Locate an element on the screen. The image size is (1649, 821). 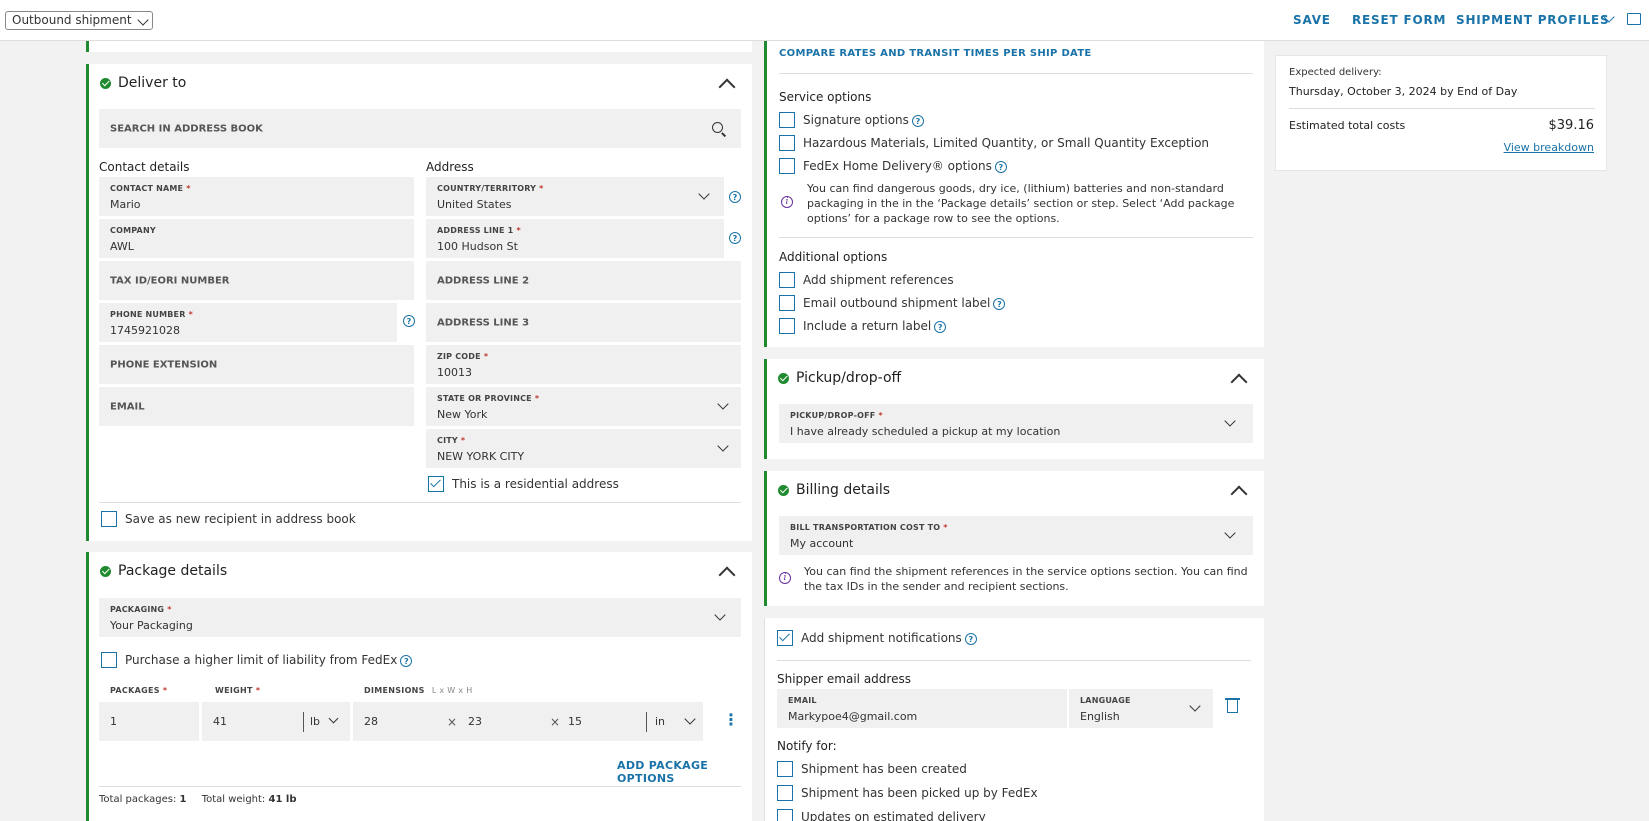
country-select: COUNTRY/TERRITORY * United States is located at coordinates (575, 196).